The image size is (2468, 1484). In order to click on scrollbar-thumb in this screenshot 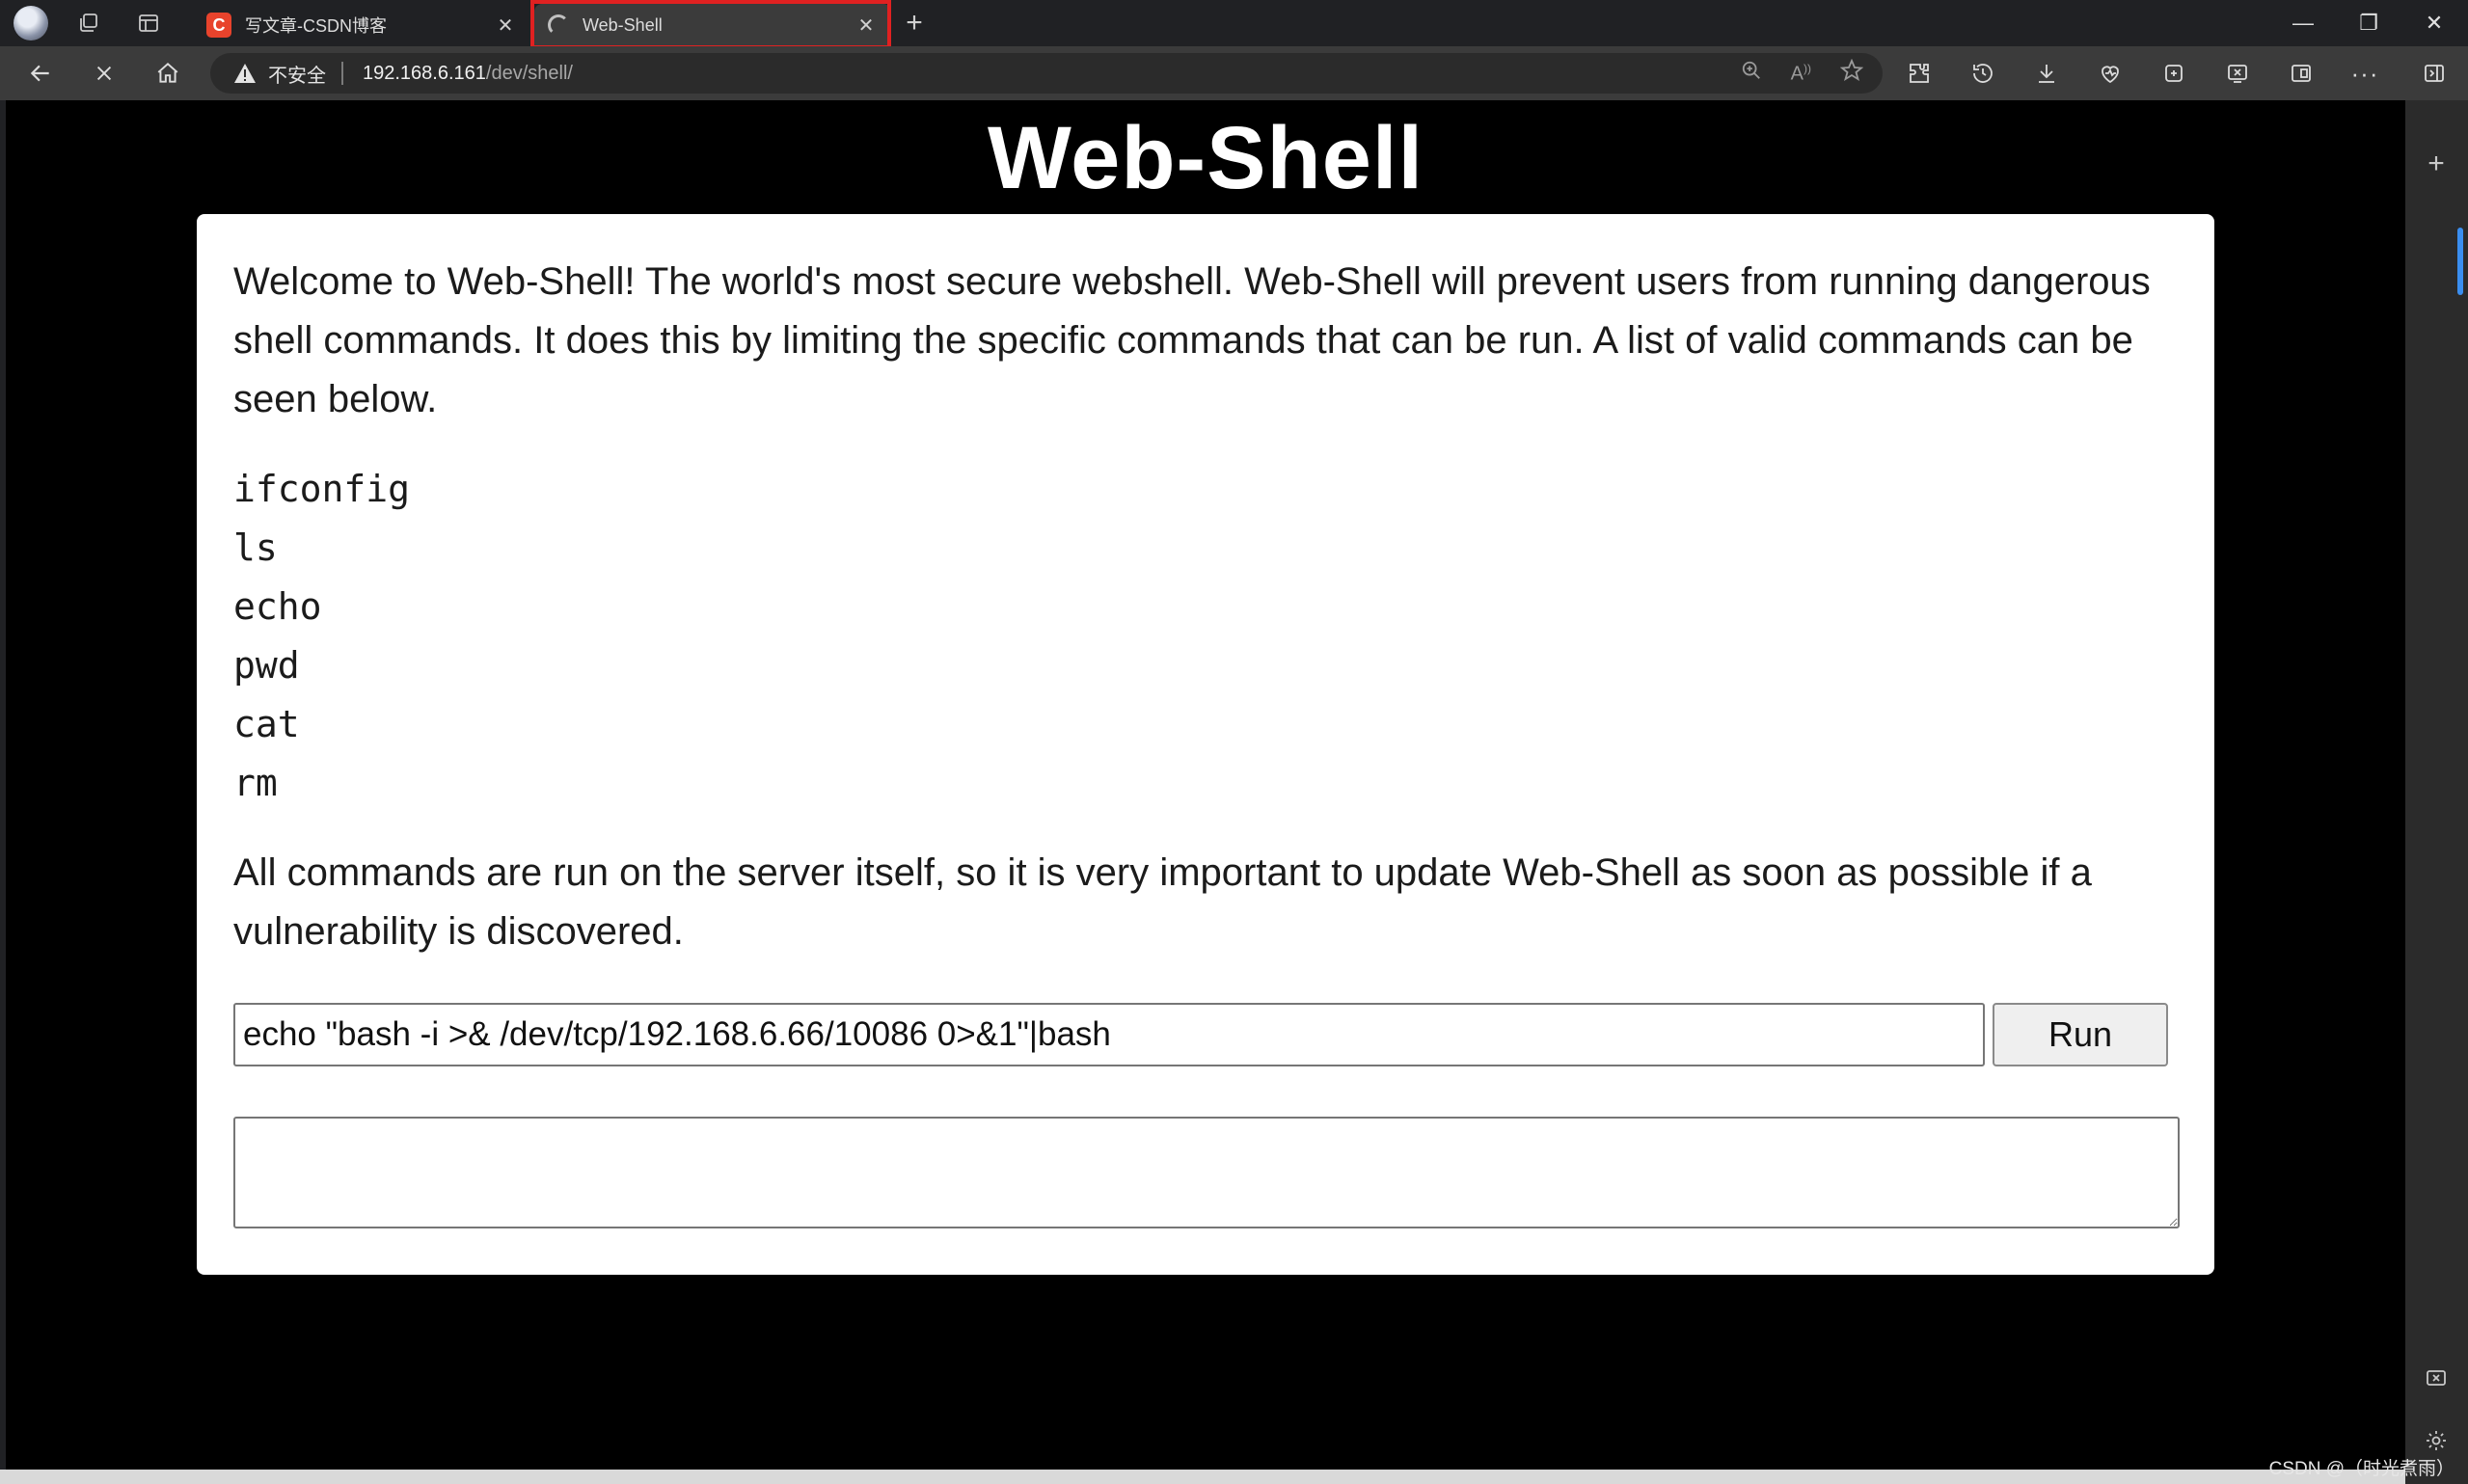, I will do `click(2460, 261)`.